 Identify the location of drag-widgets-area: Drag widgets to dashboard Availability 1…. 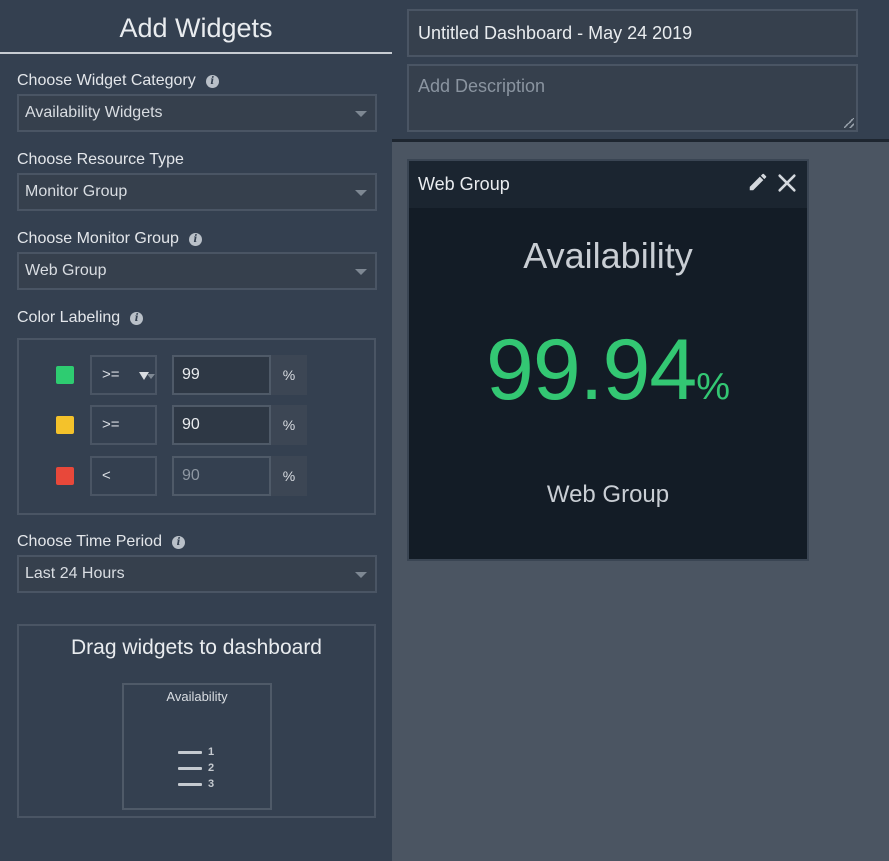
(196, 721).